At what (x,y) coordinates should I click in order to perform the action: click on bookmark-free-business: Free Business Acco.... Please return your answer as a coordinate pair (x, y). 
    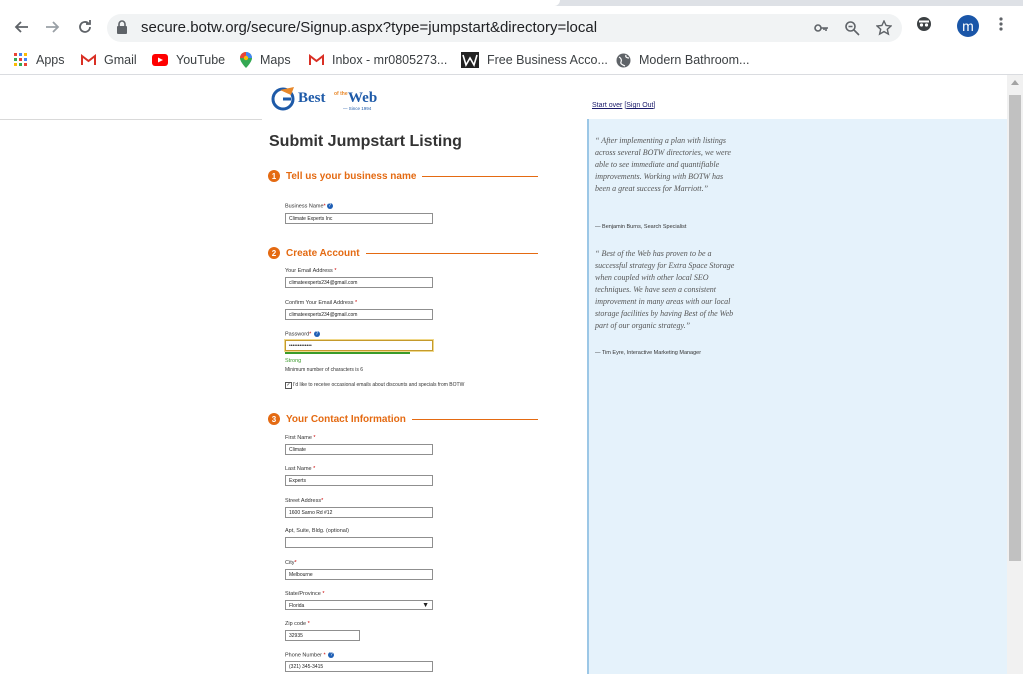
    Looking at the image, I should click on (534, 60).